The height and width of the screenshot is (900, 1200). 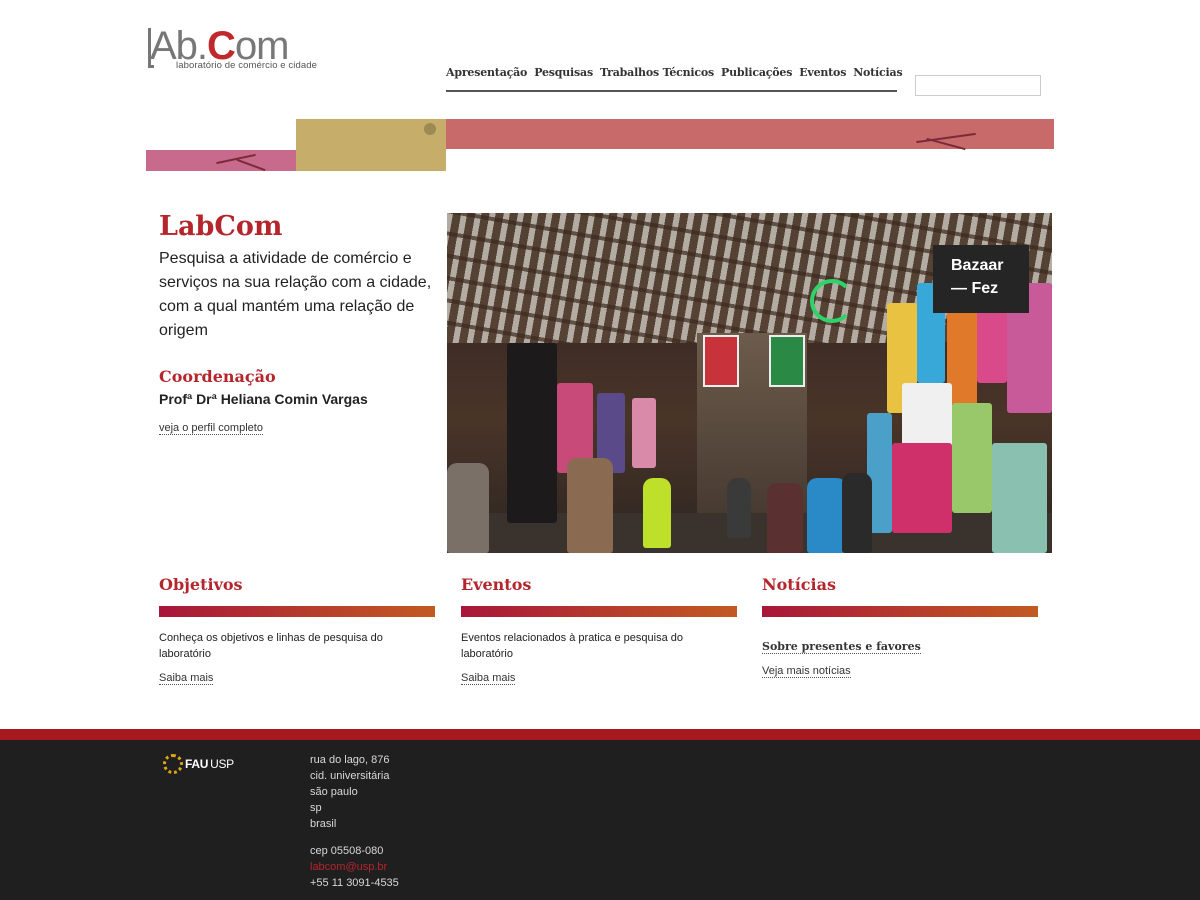 What do you see at coordinates (977, 265) in the screenshot?
I see `caption-line-1: Bazaar` at bounding box center [977, 265].